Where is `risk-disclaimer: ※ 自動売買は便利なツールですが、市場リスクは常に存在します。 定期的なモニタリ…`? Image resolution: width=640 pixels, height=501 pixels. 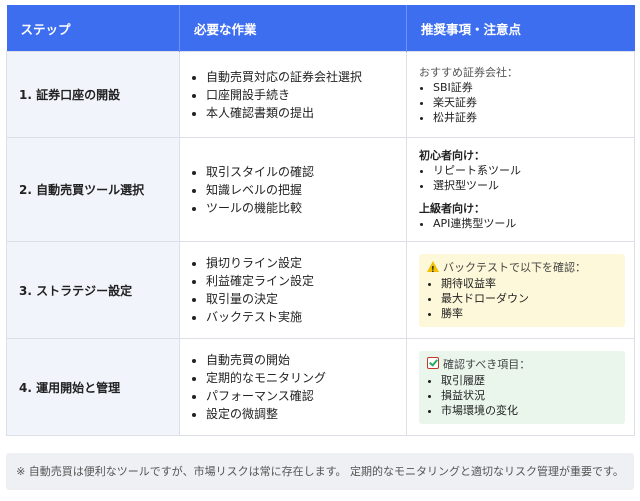
risk-disclaimer: ※ 自動売買は便利なツールですが、市場リスクは常に存在します。 定期的なモニタリ… is located at coordinates (320, 471).